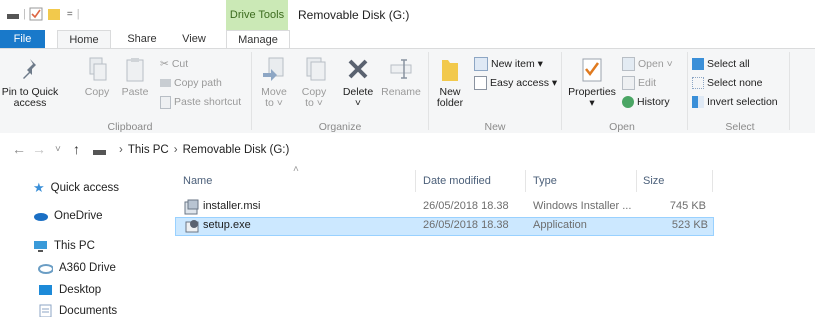 The image size is (815, 318). What do you see at coordinates (515, 83) in the screenshot?
I see `easy-access-button: Easy access ▾` at bounding box center [515, 83].